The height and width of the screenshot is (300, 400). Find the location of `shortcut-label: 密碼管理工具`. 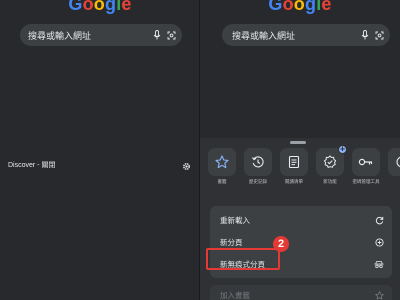

shortcut-label: 密碼管理工具 is located at coordinates (366, 182).